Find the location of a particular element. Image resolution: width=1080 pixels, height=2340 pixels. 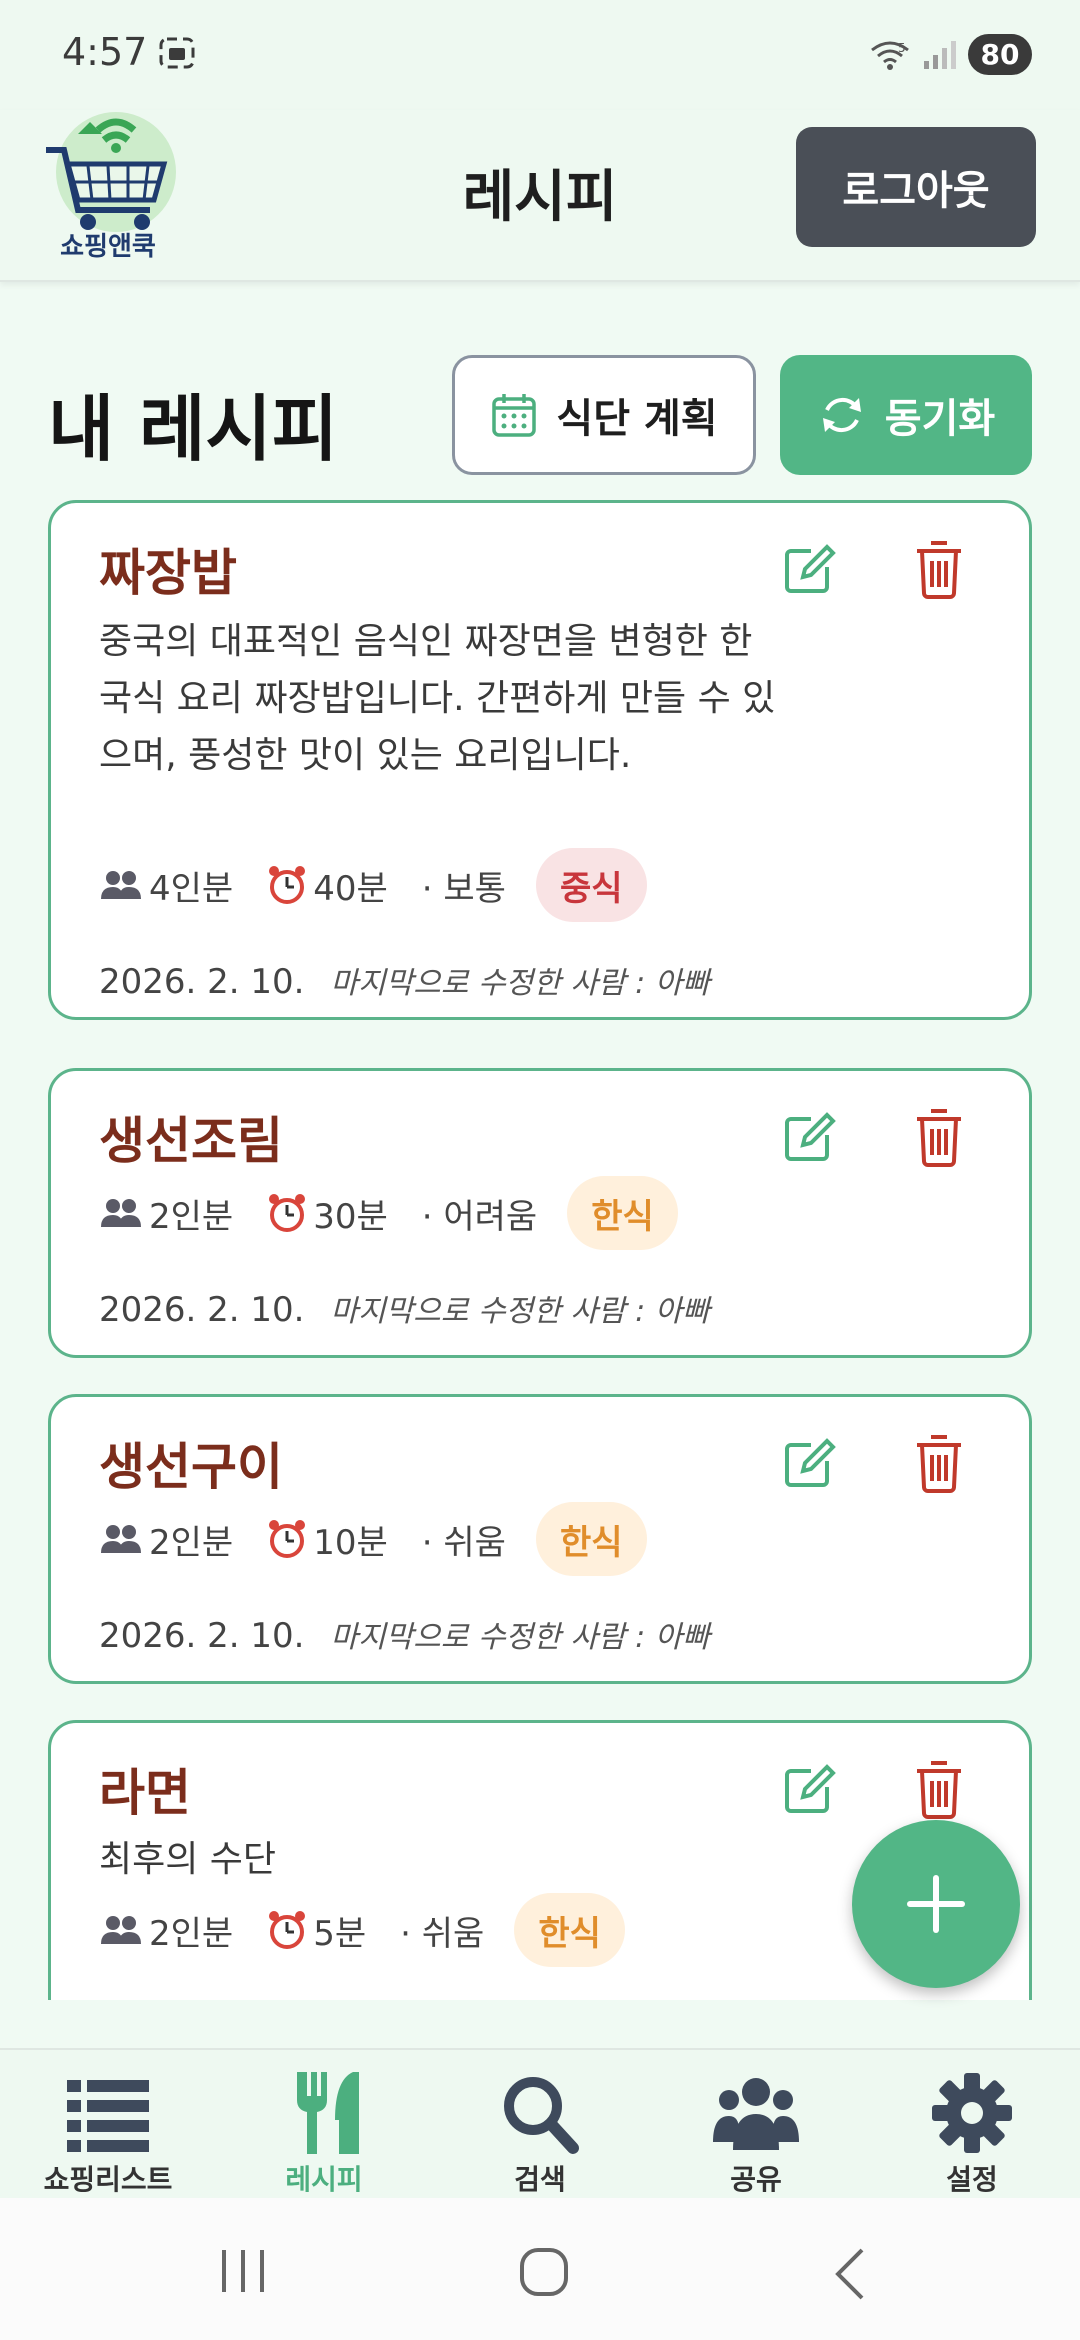

nav-item-share: 공유 is located at coordinates (756, 2124).